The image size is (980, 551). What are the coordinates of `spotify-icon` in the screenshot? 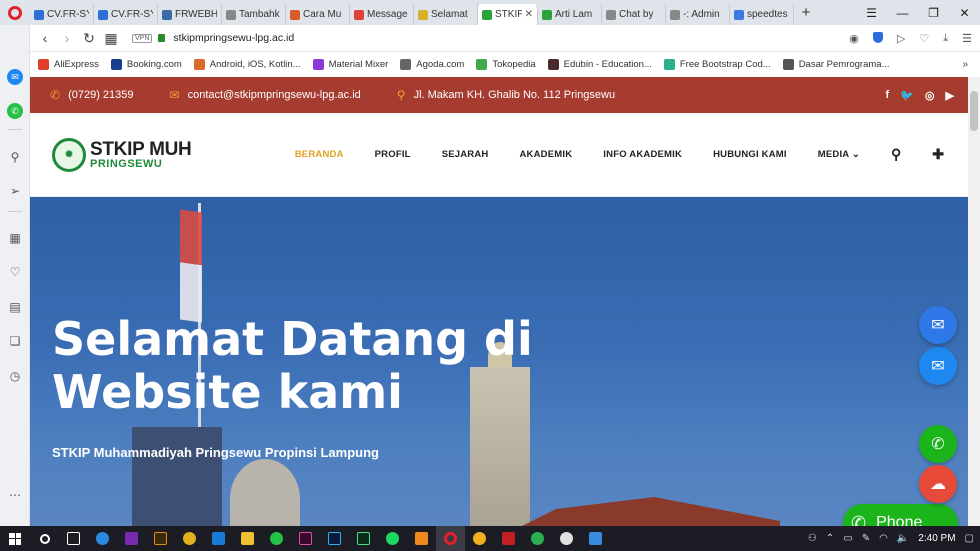 It's located at (392, 538).